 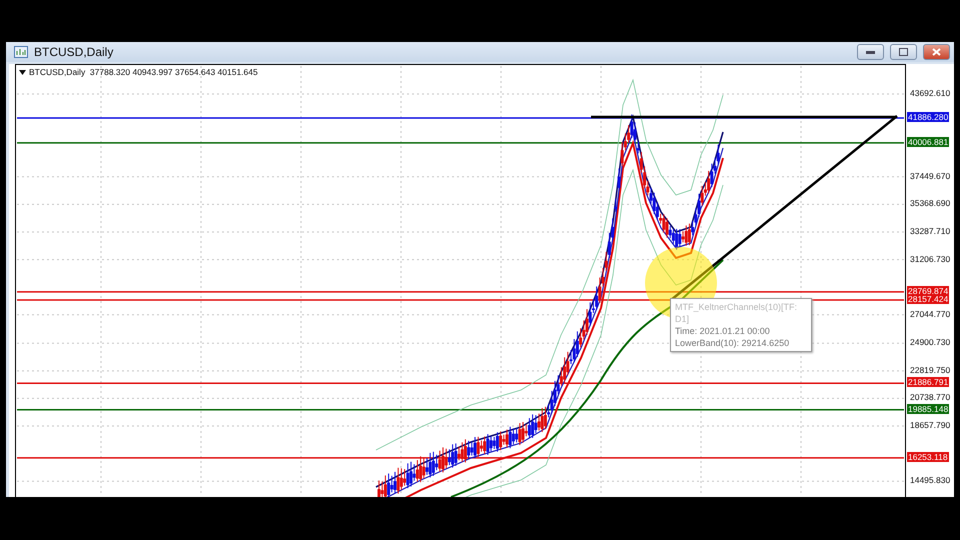 I want to click on price-tick-label: 27044.770, so click(x=930, y=313).